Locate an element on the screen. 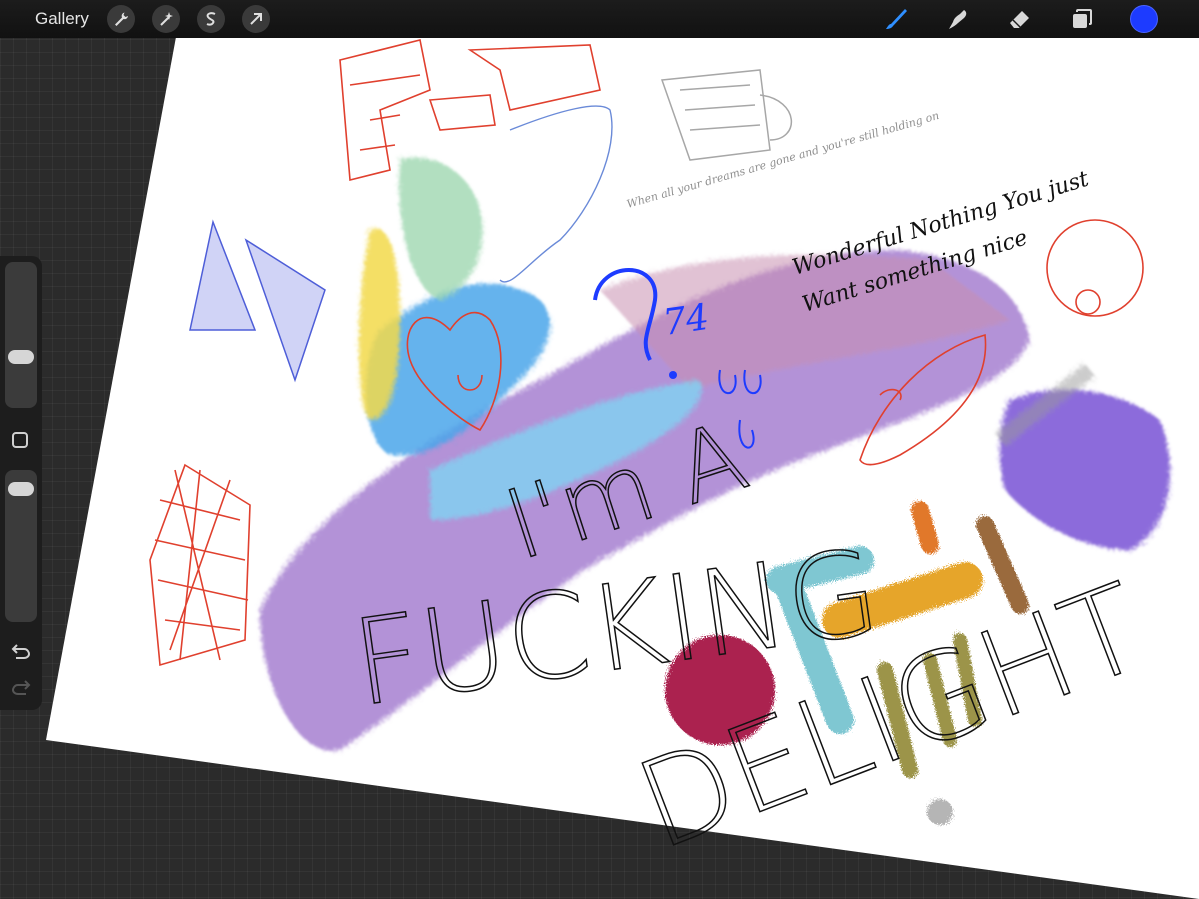  undo-icon is located at coordinates (21, 651).